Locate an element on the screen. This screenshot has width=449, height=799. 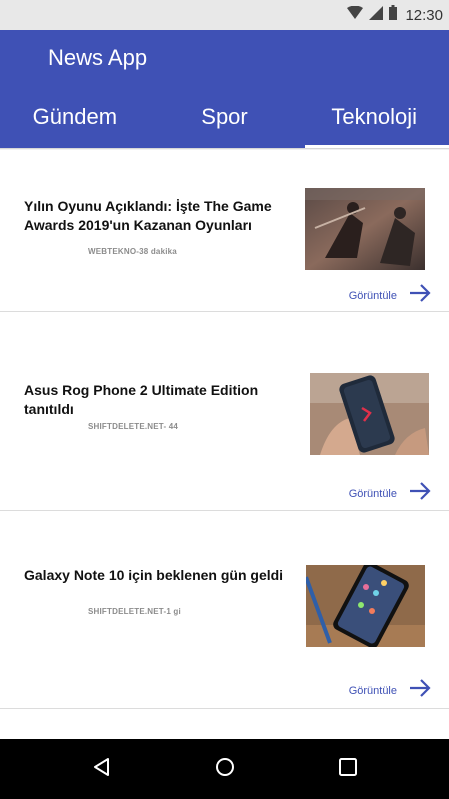
recents-icon is located at coordinates (348, 769).